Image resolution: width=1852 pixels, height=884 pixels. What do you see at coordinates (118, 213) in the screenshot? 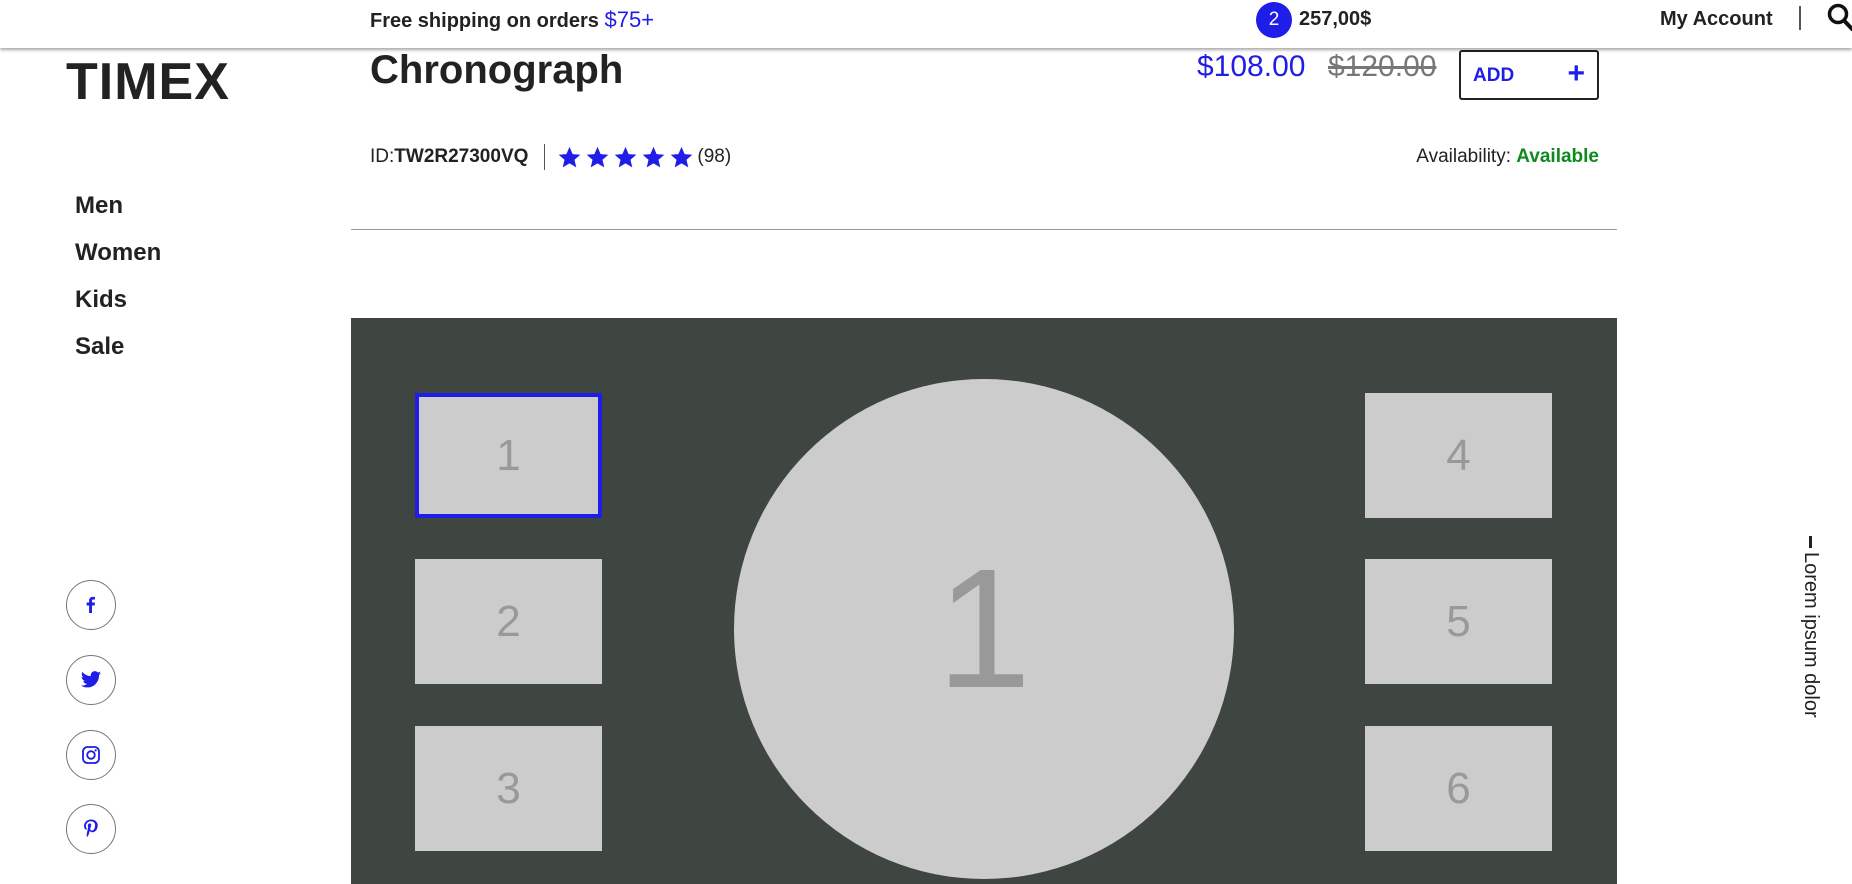
I see `nav-item-men: Men` at bounding box center [118, 213].